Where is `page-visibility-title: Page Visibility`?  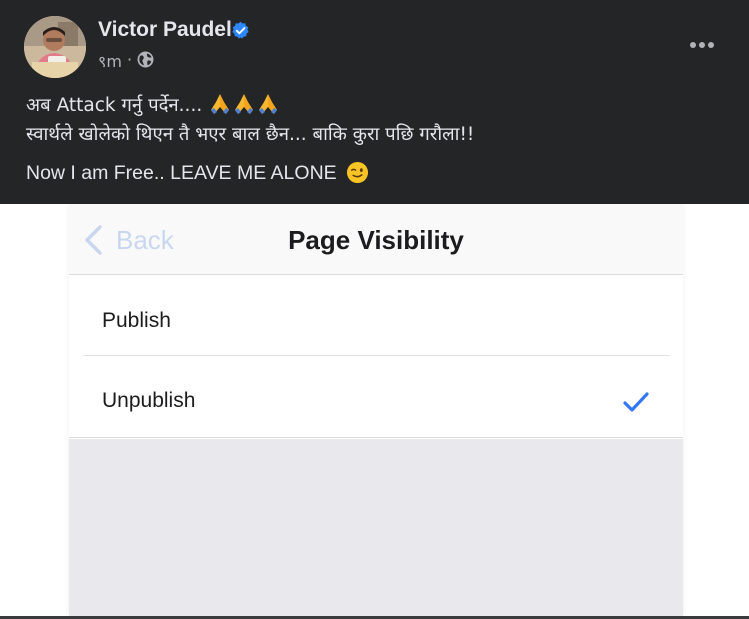
page-visibility-title: Page Visibility is located at coordinates (376, 240).